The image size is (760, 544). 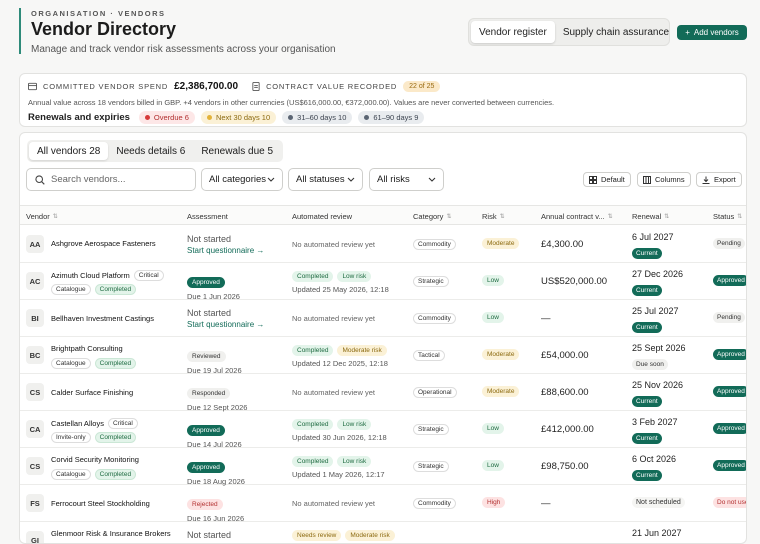 What do you see at coordinates (362, 350) in the screenshot?
I see `review-risk-chip: Moderate risk` at bounding box center [362, 350].